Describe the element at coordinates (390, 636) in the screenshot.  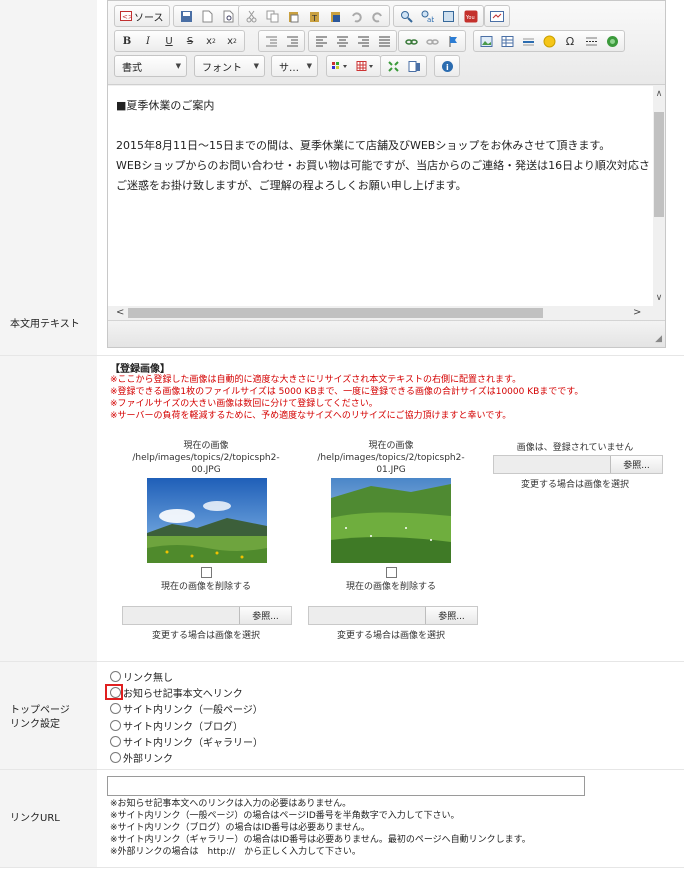
I see `image-2-change-hint: 変更する場合は画像を選択` at that location.